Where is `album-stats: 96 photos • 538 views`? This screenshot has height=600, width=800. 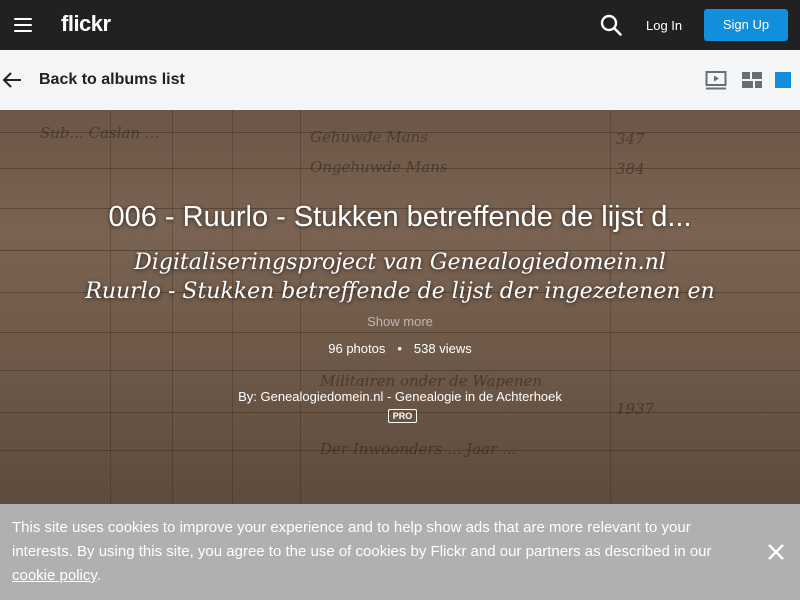 album-stats: 96 photos • 538 views is located at coordinates (400, 348).